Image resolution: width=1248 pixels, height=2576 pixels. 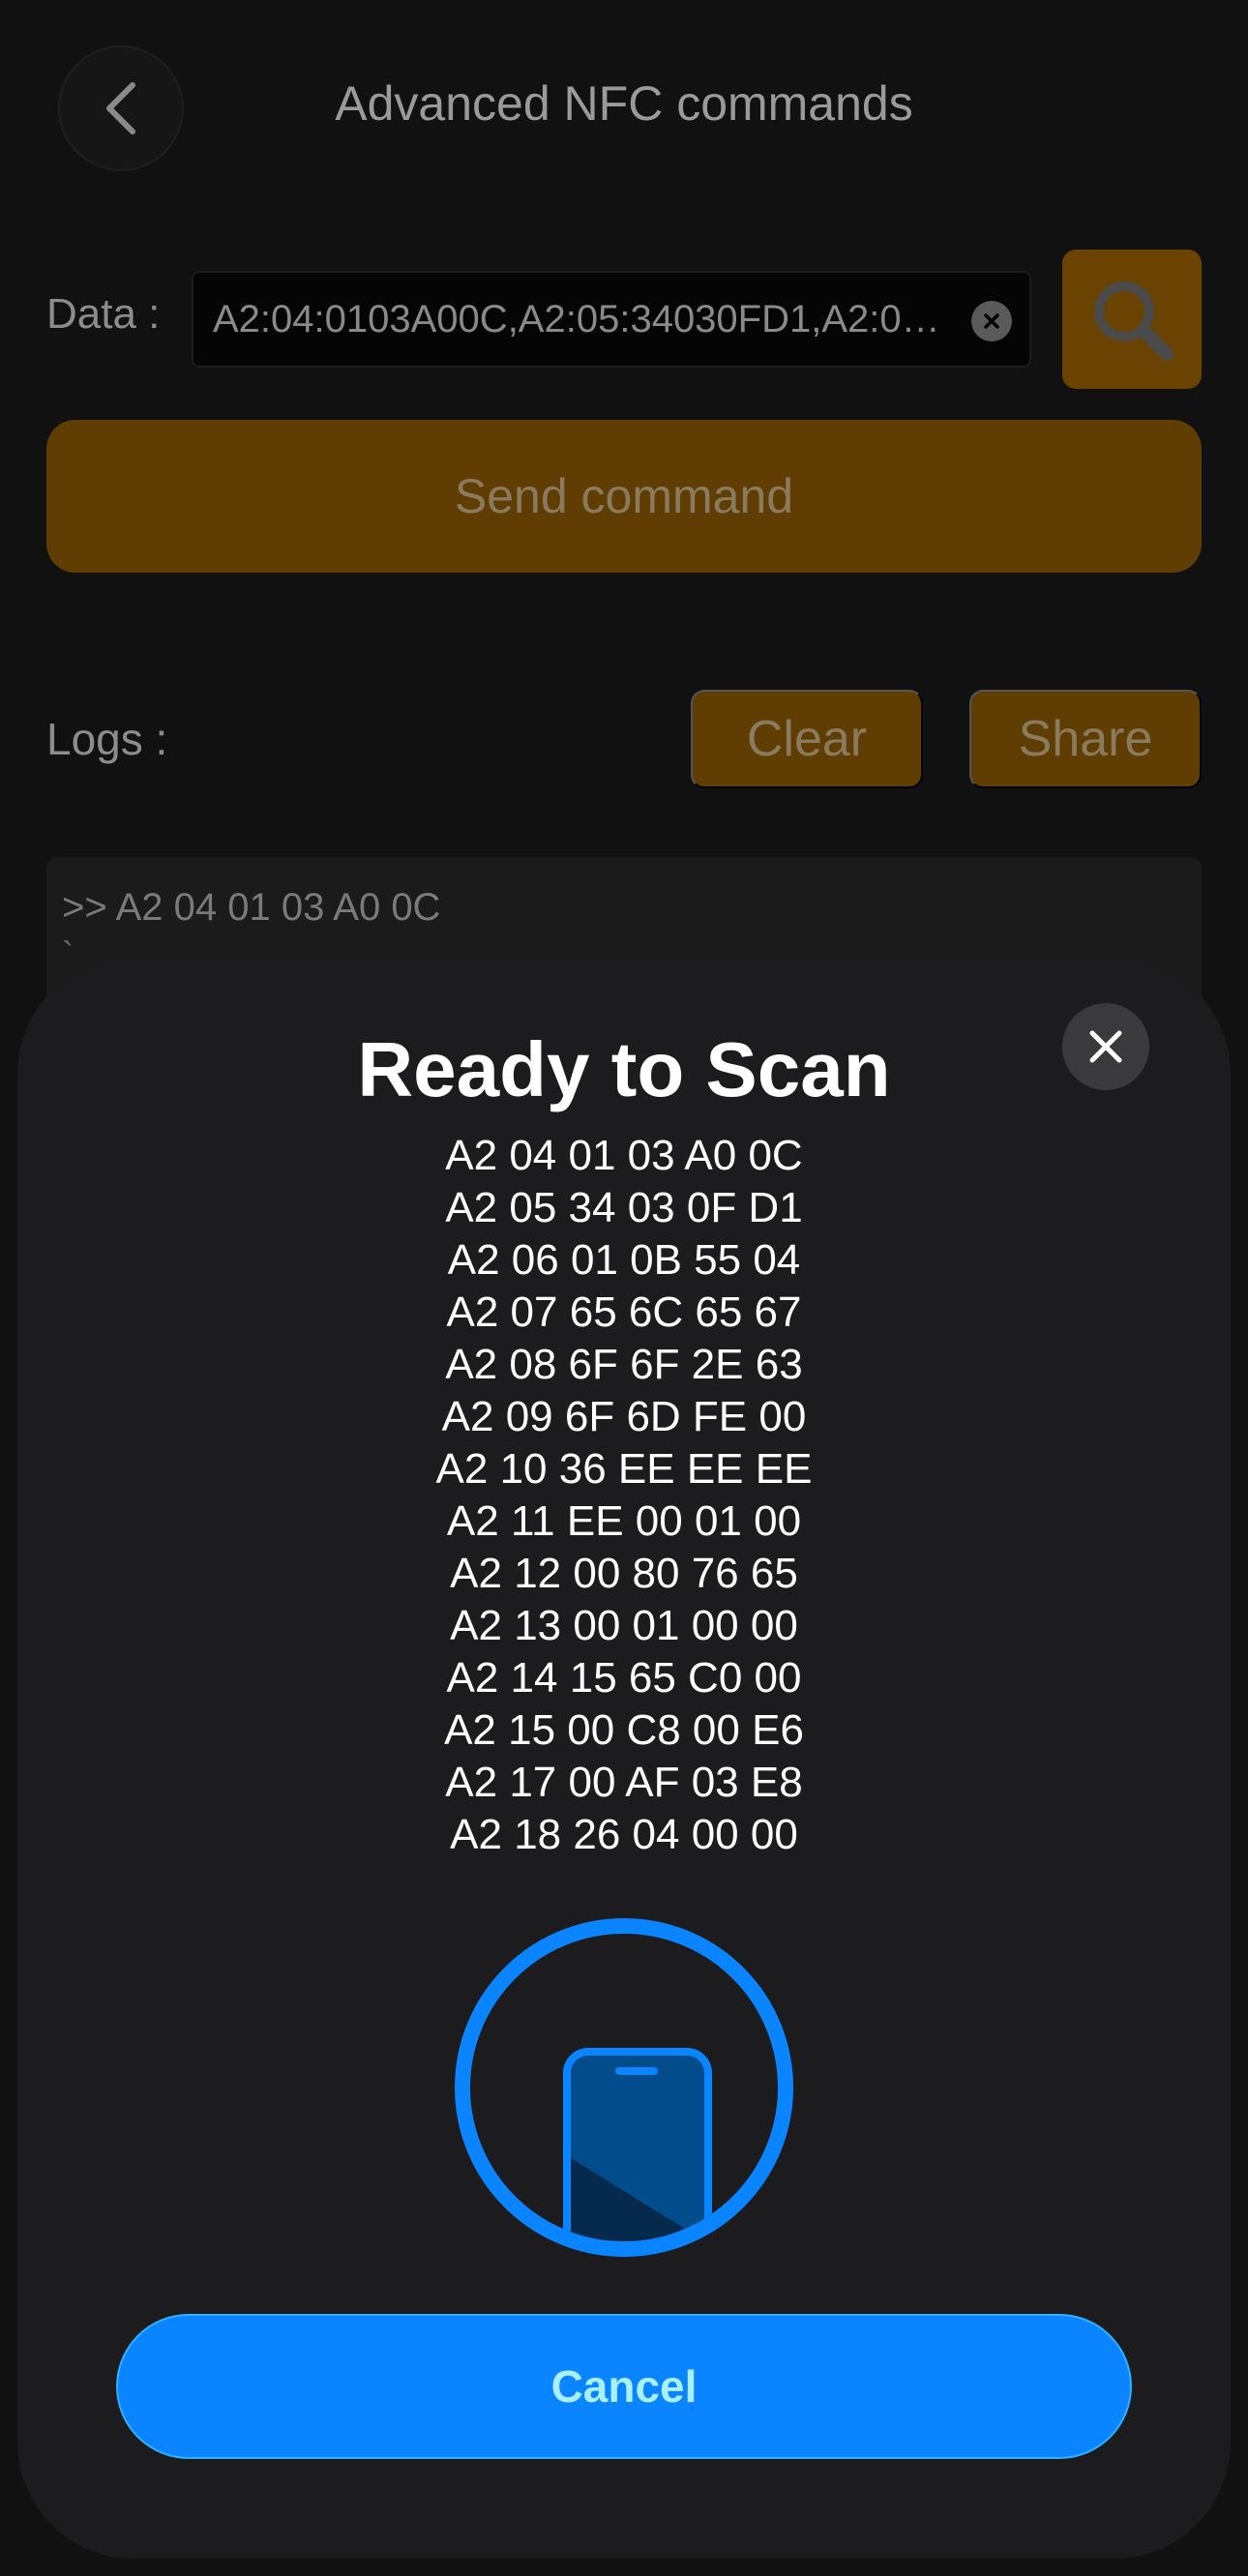 I want to click on cancel-button: Cancel, so click(x=624, y=2387).